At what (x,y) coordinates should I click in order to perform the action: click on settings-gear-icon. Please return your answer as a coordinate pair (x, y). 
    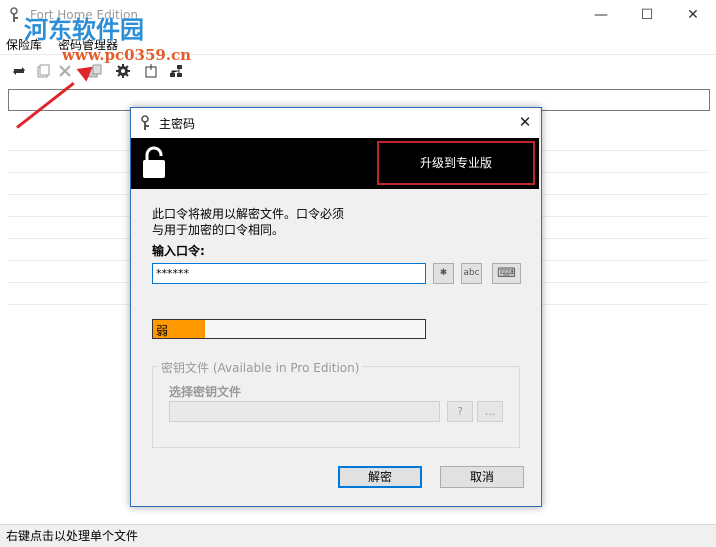
    Looking at the image, I should click on (123, 71).